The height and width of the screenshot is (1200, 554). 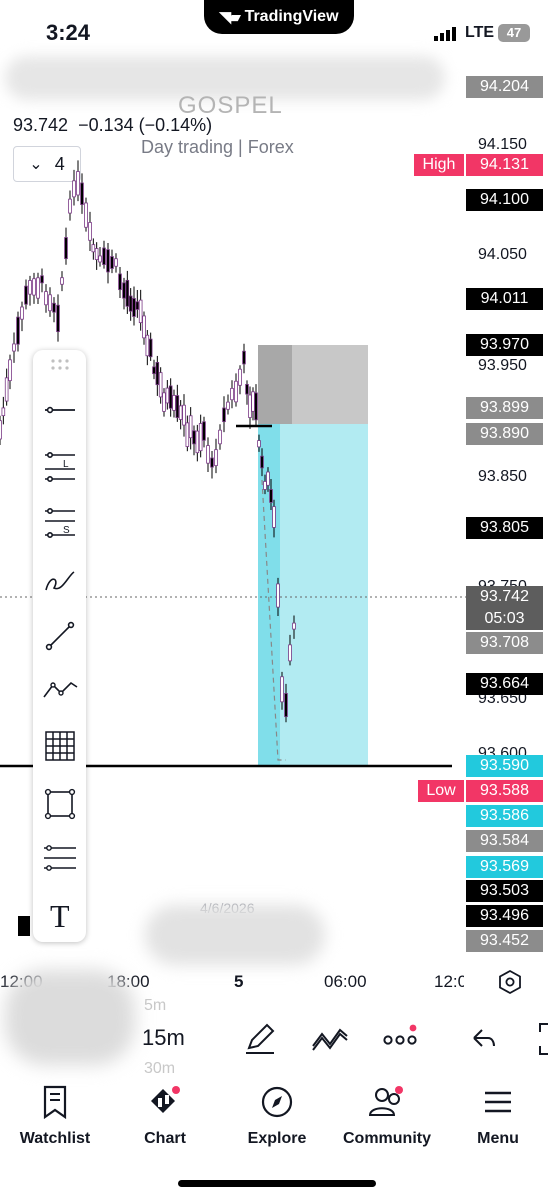 I want to click on indicators-button, so click(x=330, y=1039).